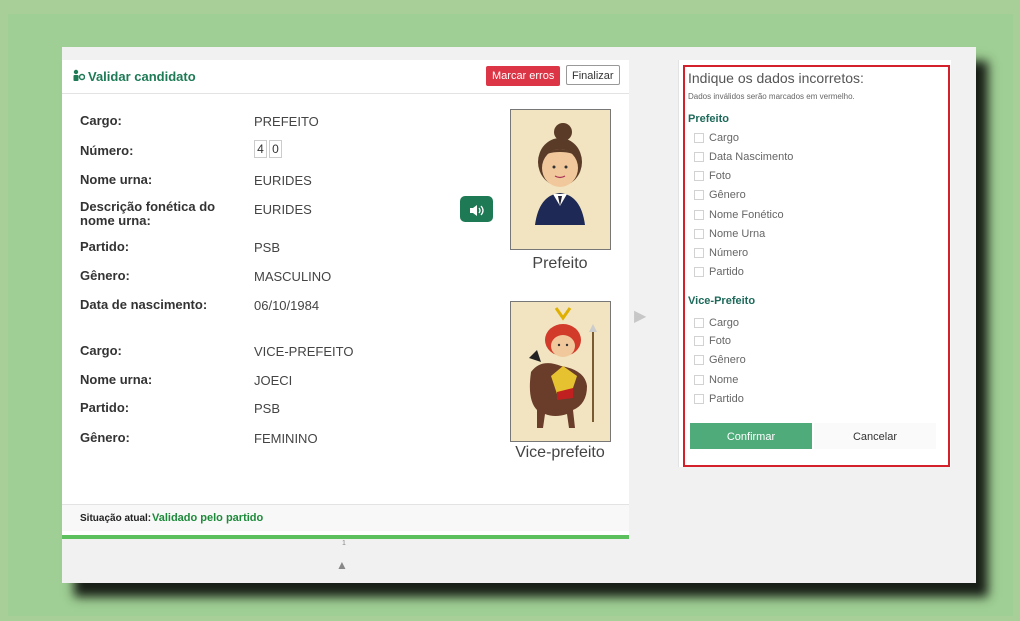 The width and height of the screenshot is (1020, 621). What do you see at coordinates (105, 275) in the screenshot?
I see `genero-label: Gênero:` at bounding box center [105, 275].